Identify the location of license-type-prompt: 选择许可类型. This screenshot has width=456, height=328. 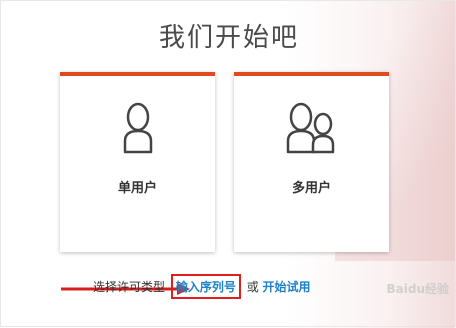
(129, 287).